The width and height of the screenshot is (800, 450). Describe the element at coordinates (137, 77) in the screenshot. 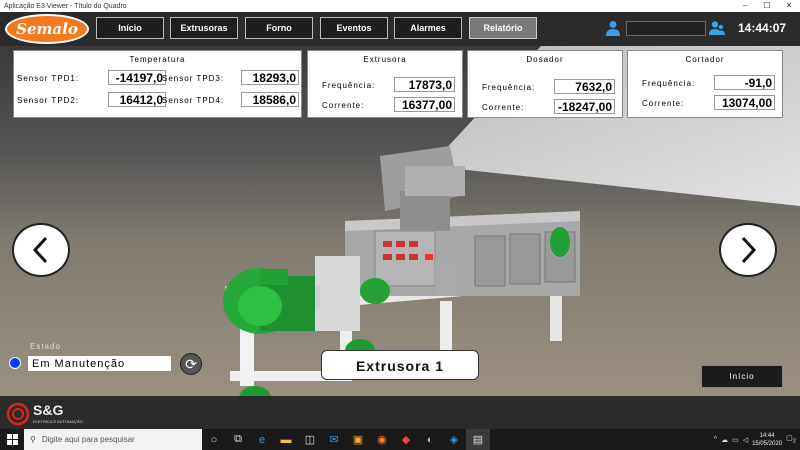

I see `sensor-tpd1-value: -14197,0` at that location.